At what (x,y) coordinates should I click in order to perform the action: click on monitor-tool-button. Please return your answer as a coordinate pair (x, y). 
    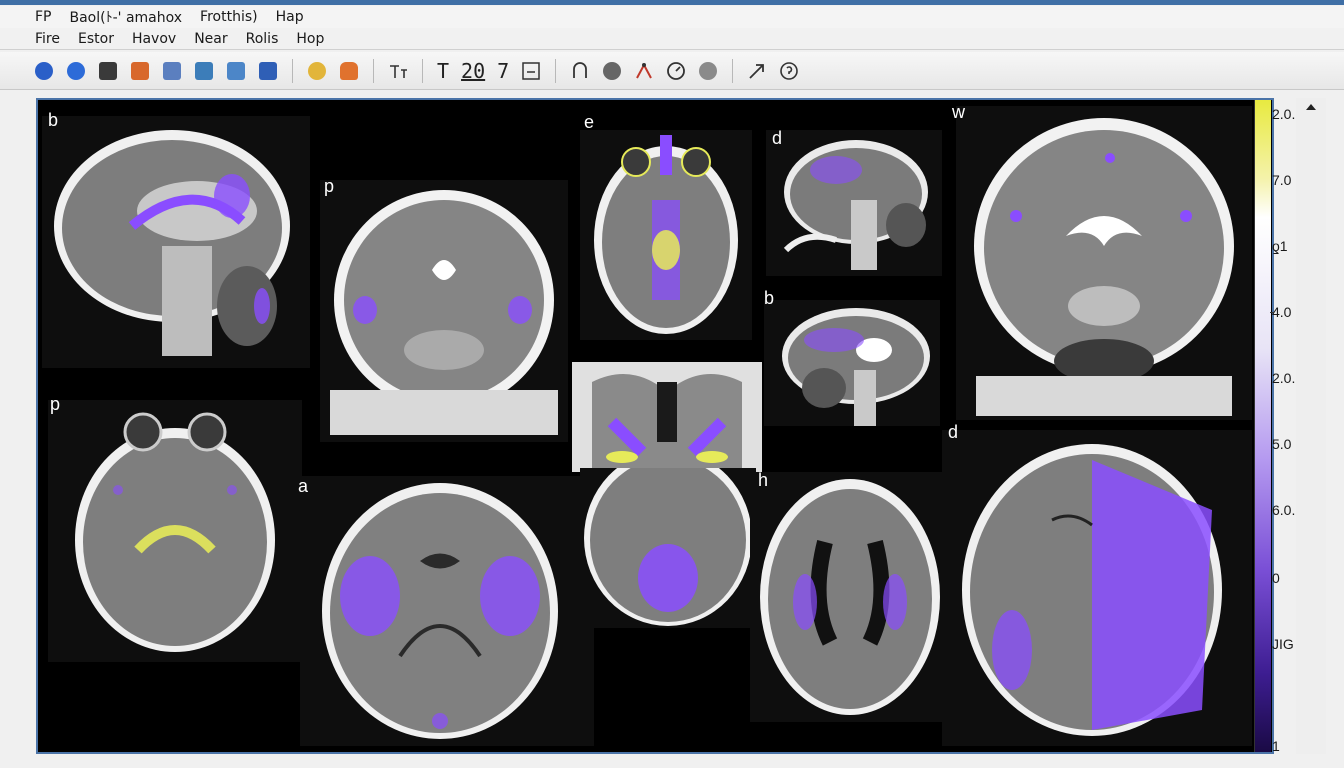
    Looking at the image, I should click on (140, 71).